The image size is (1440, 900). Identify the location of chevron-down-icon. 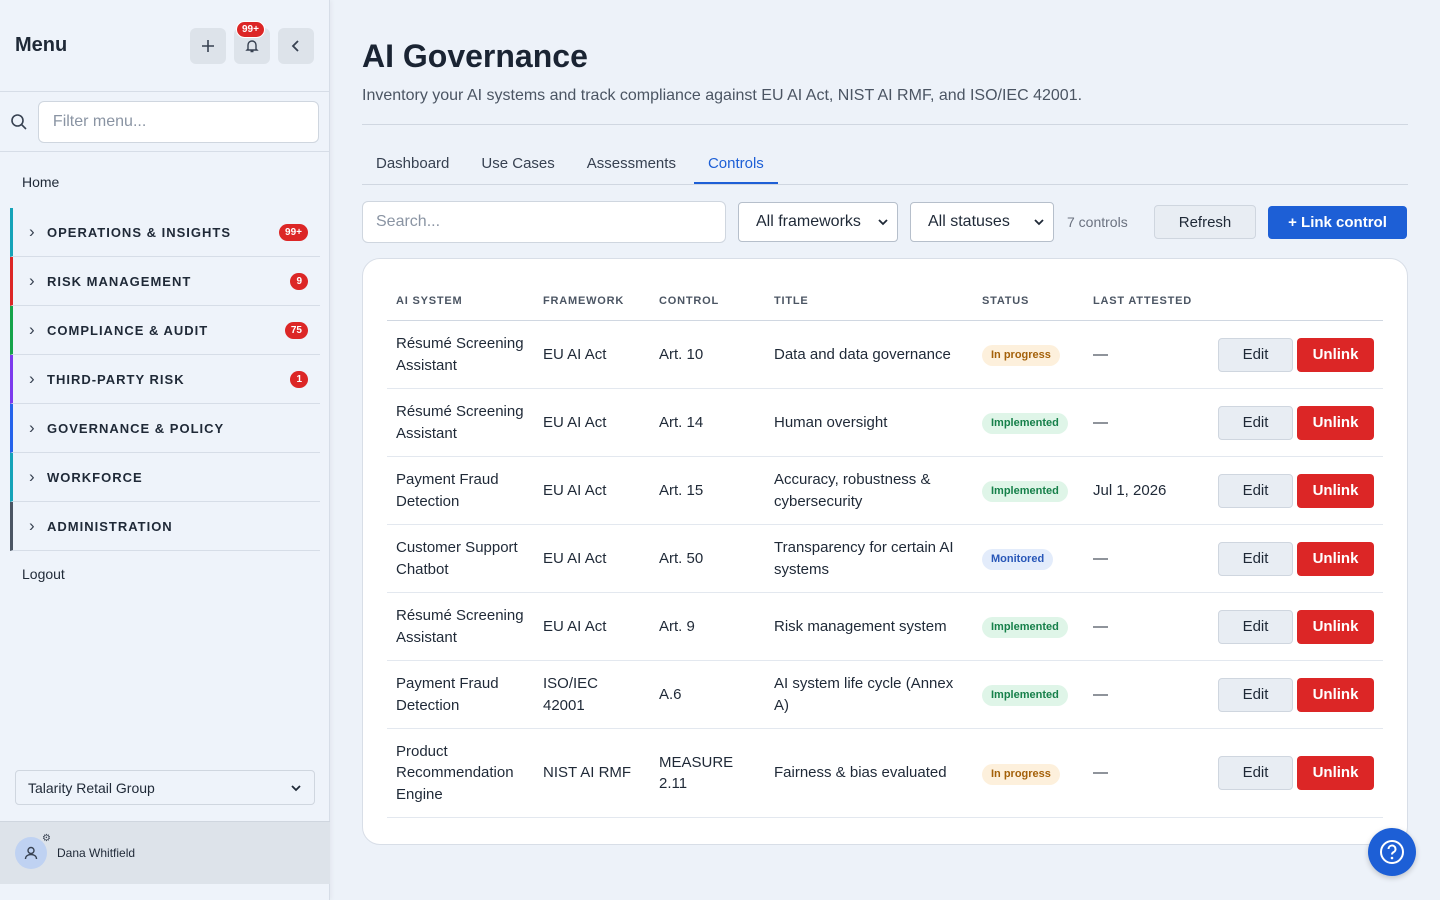
(883, 222).